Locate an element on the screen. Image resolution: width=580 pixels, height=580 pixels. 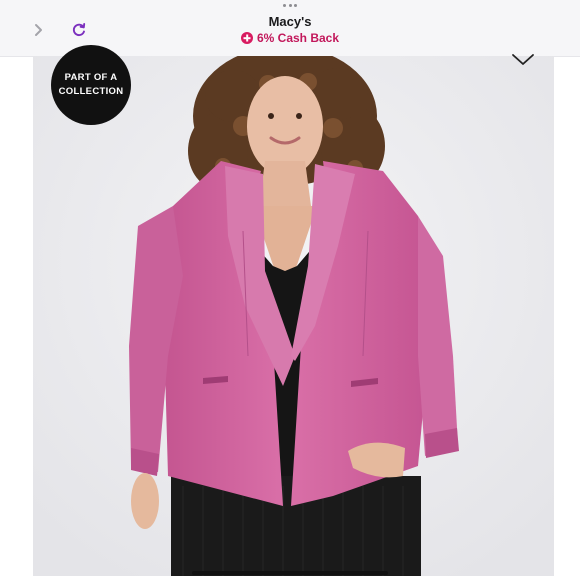
refresh-icon is located at coordinates (79, 29).